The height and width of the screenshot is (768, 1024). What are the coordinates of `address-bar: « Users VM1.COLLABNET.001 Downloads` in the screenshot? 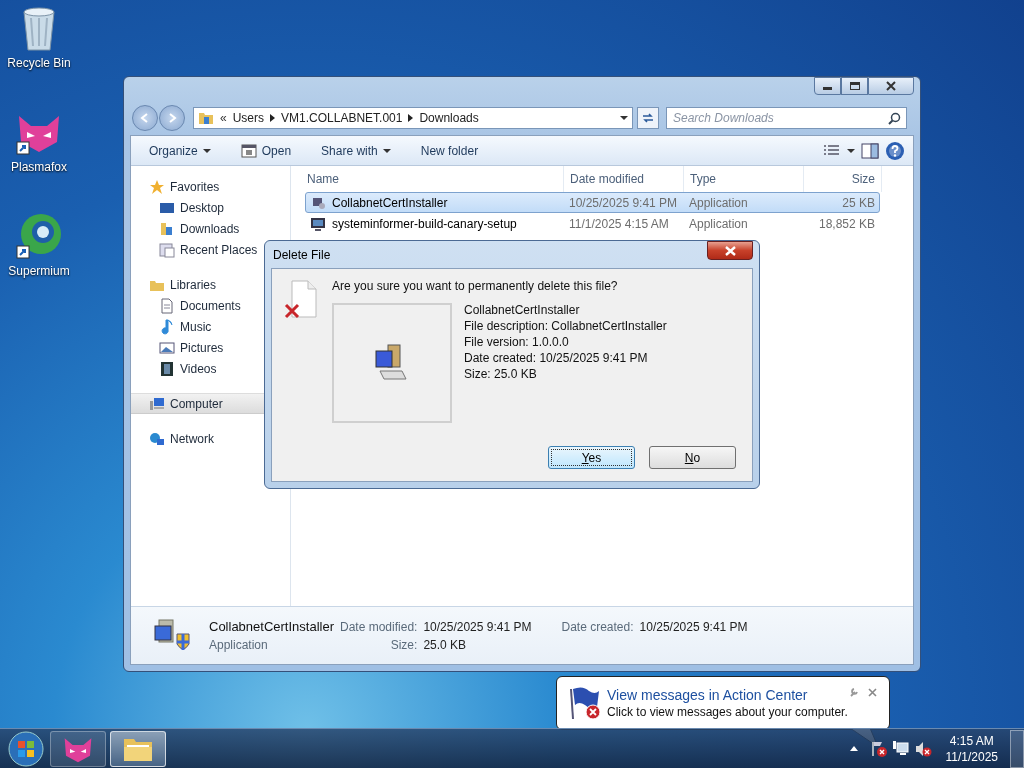 It's located at (413, 118).